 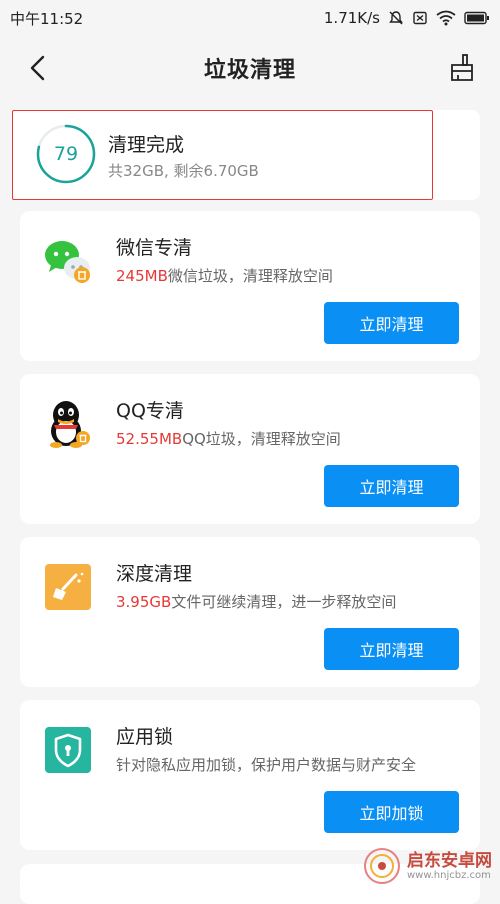 What do you see at coordinates (67, 262) in the screenshot?
I see `wechat-icon` at bounding box center [67, 262].